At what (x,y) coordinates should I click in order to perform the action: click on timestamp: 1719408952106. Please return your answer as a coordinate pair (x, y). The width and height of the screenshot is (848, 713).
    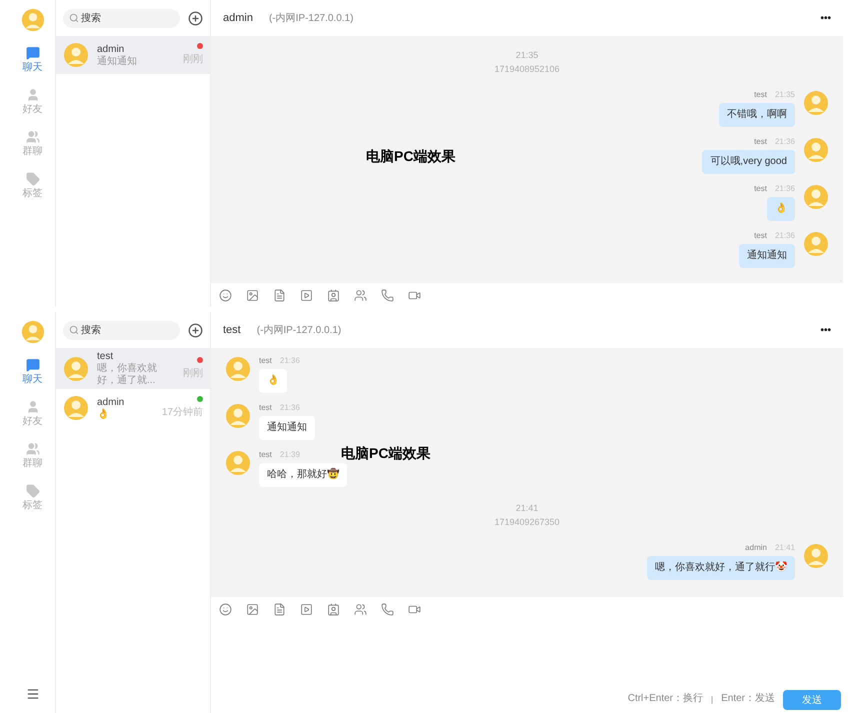
    Looking at the image, I should click on (527, 69).